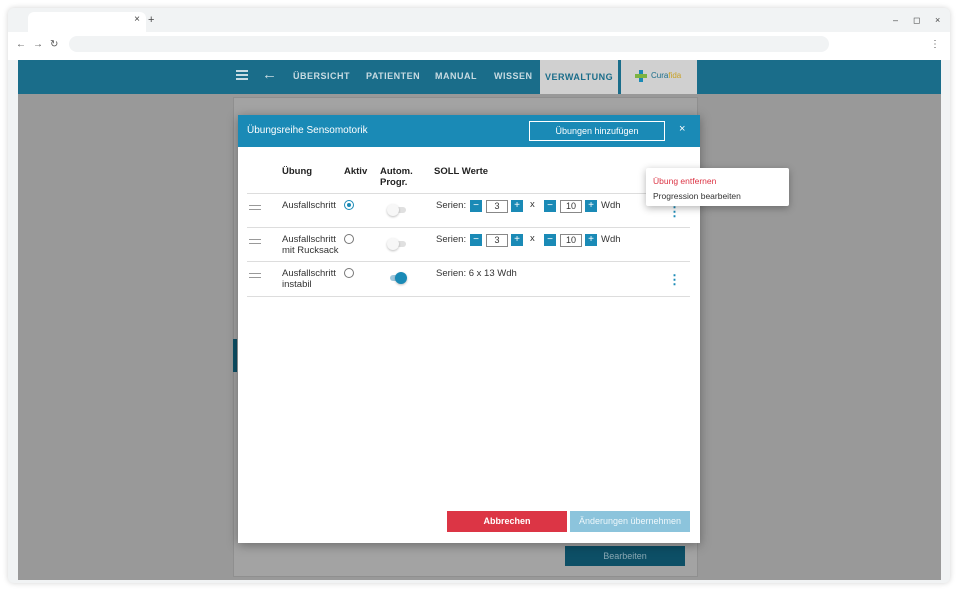 Image resolution: width=958 pixels, height=591 pixels. Describe the element at coordinates (641, 76) in the screenshot. I see `logo-cross-icon` at that location.